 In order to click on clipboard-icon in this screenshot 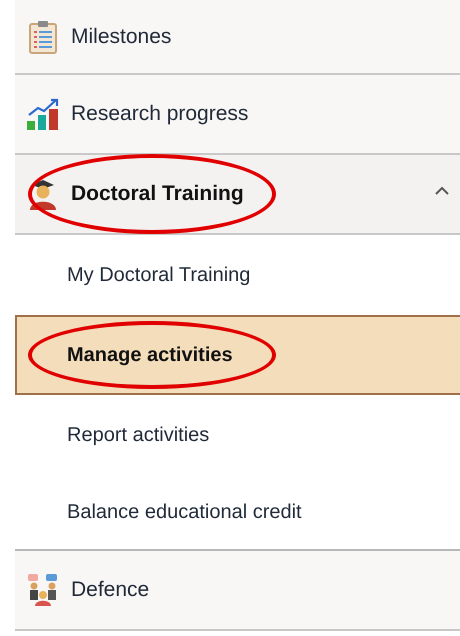, I will do `click(43, 37)`.